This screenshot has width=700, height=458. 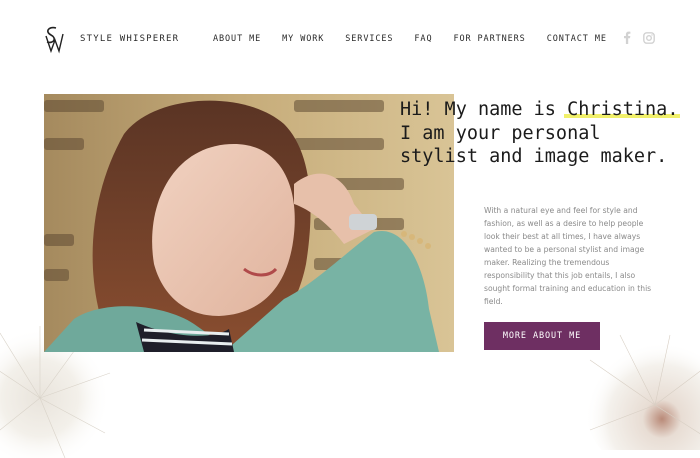 What do you see at coordinates (423, 39) in the screenshot?
I see `nav-faq: FAQ` at bounding box center [423, 39].